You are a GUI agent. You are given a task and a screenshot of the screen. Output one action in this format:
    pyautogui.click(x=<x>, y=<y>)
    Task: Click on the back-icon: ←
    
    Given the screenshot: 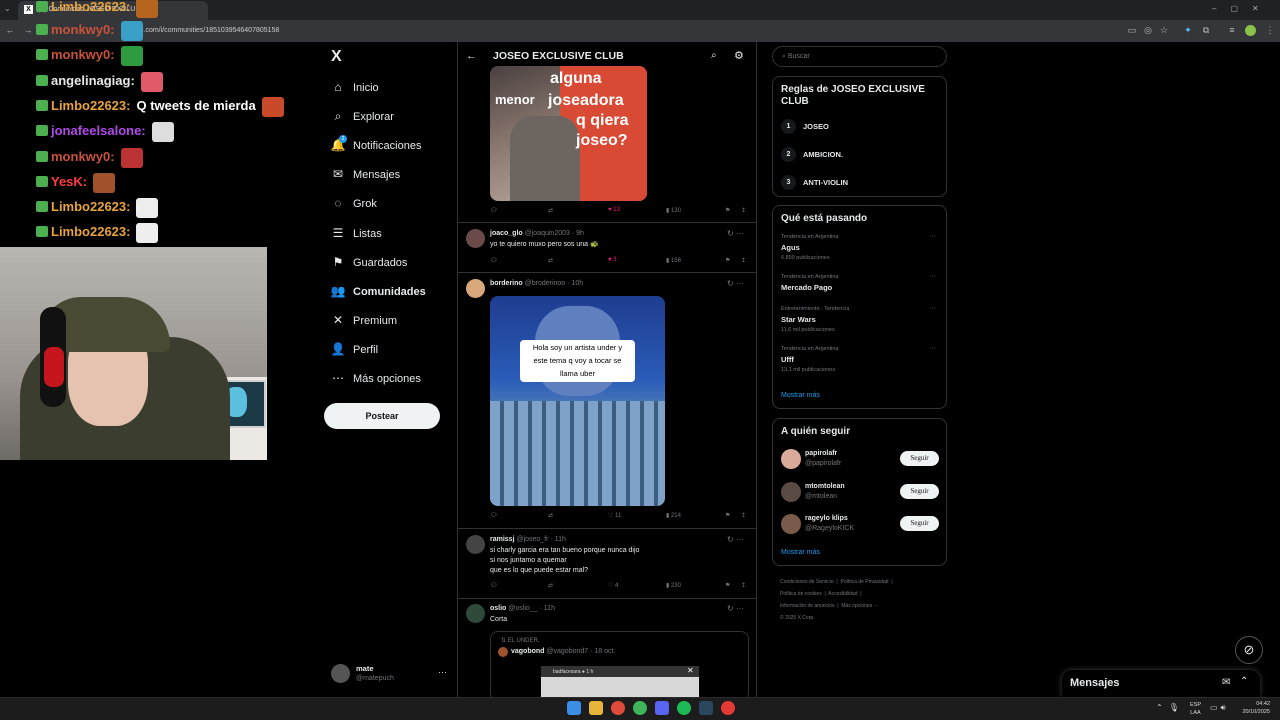 What is the action you would take?
    pyautogui.click(x=10, y=30)
    